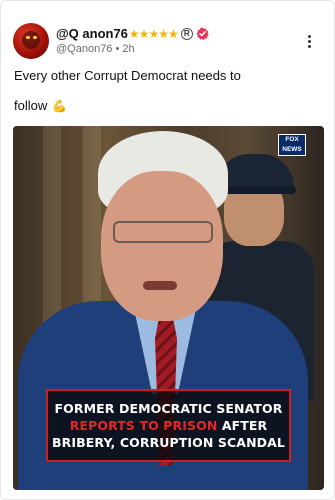 The height and width of the screenshot is (500, 335). What do you see at coordinates (186, 33) in the screenshot?
I see `registered-icon: R` at bounding box center [186, 33].